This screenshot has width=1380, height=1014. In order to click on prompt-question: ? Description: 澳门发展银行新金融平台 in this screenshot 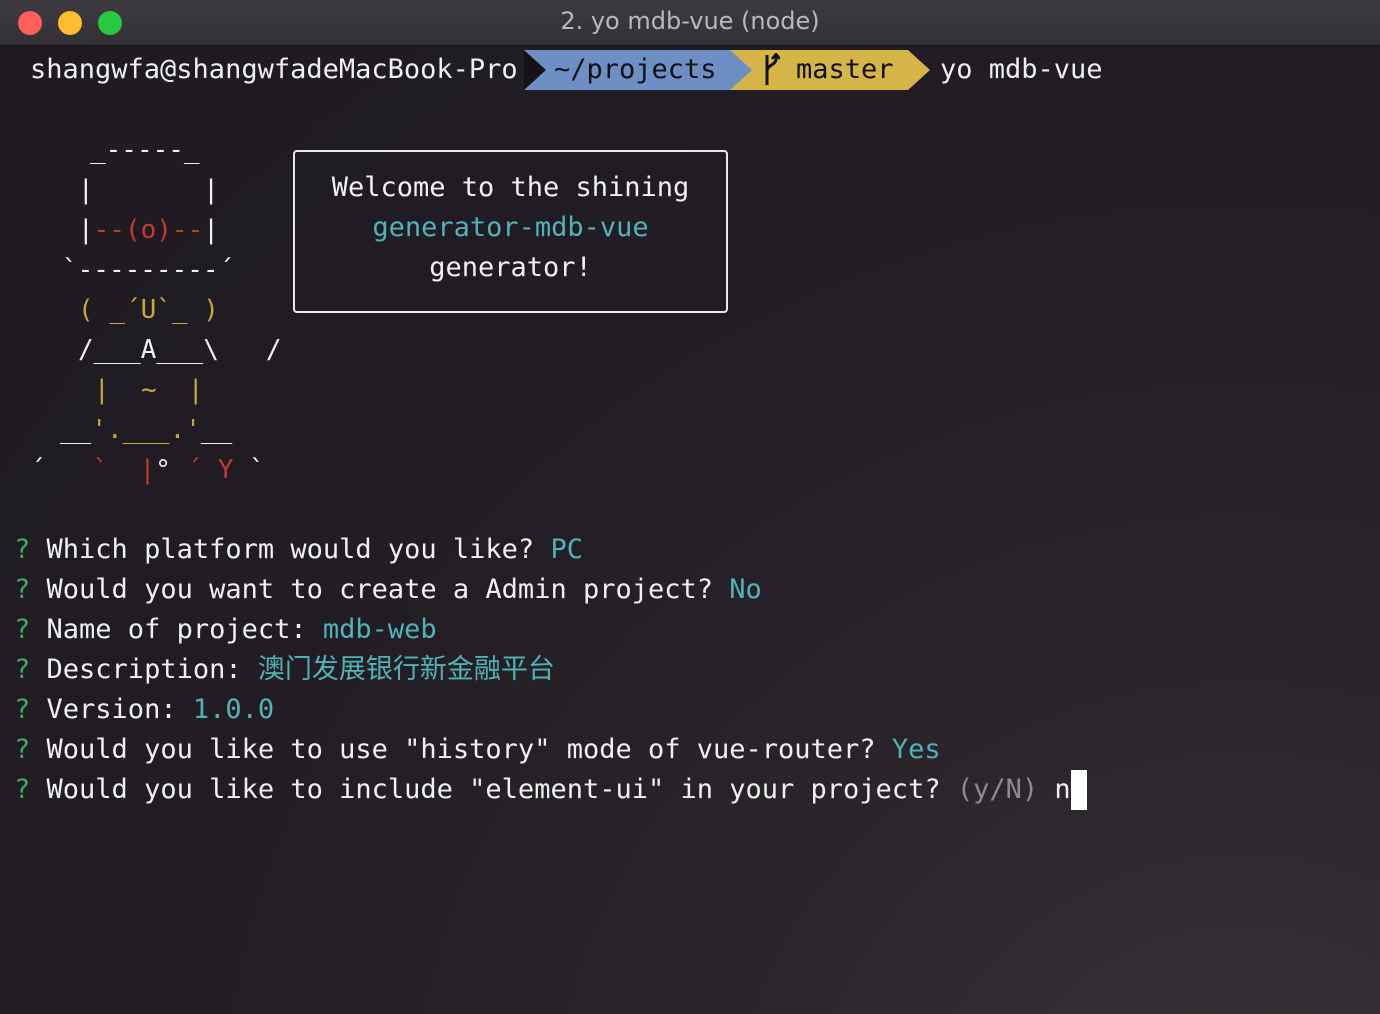, I will do `click(284, 669)`.